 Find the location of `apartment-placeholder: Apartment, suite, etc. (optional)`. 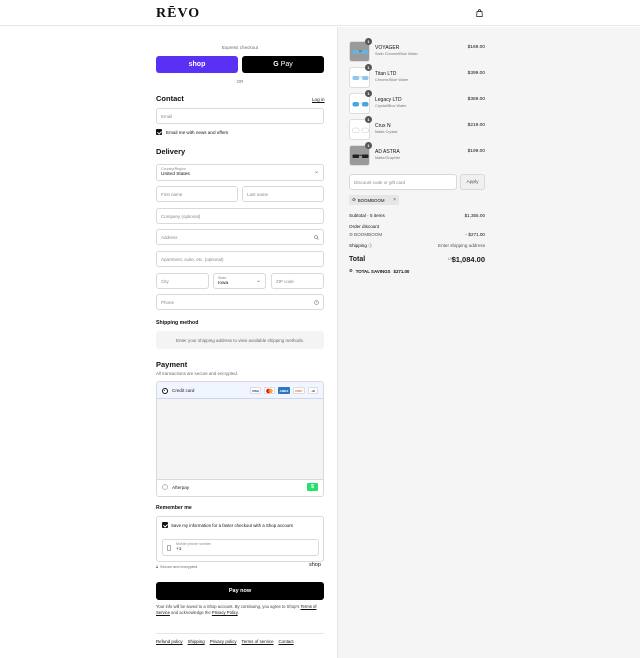

apartment-placeholder: Apartment, suite, etc. (optional) is located at coordinates (192, 259).